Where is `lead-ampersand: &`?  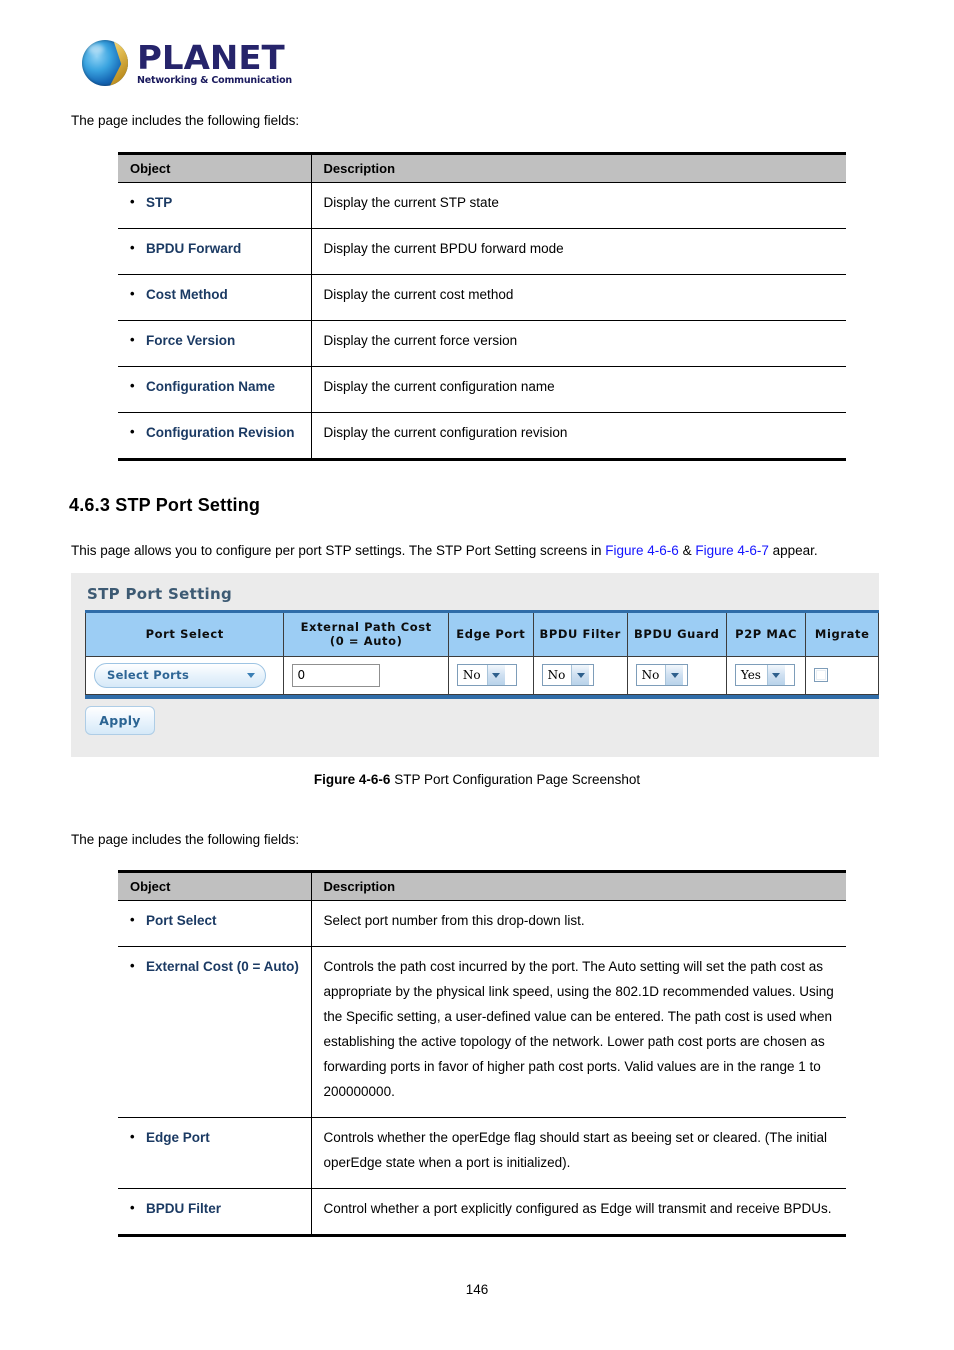
lead-ampersand: & is located at coordinates (687, 550).